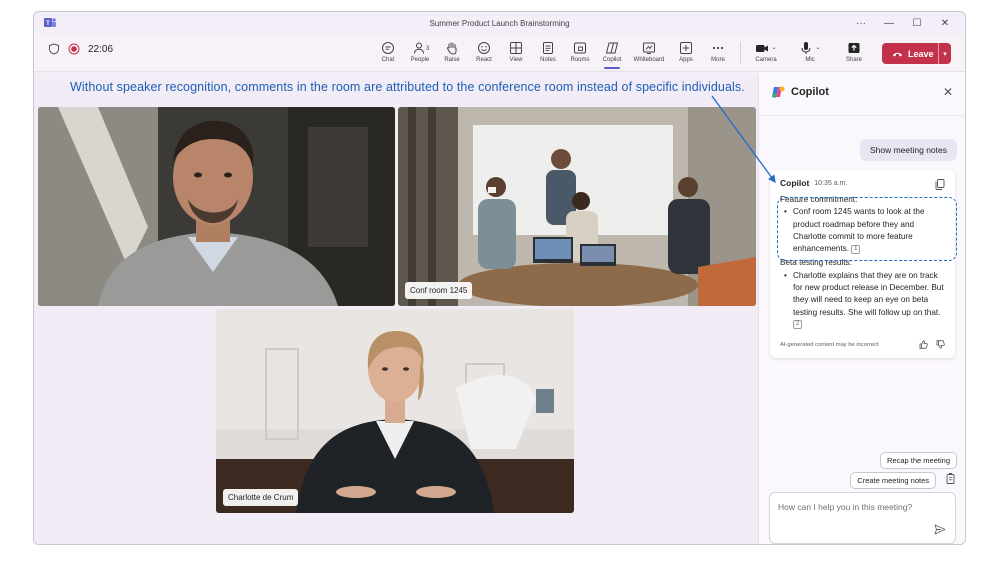 The height and width of the screenshot is (562, 999). What do you see at coordinates (795, 183) in the screenshot?
I see `message-author: Copilot` at bounding box center [795, 183].